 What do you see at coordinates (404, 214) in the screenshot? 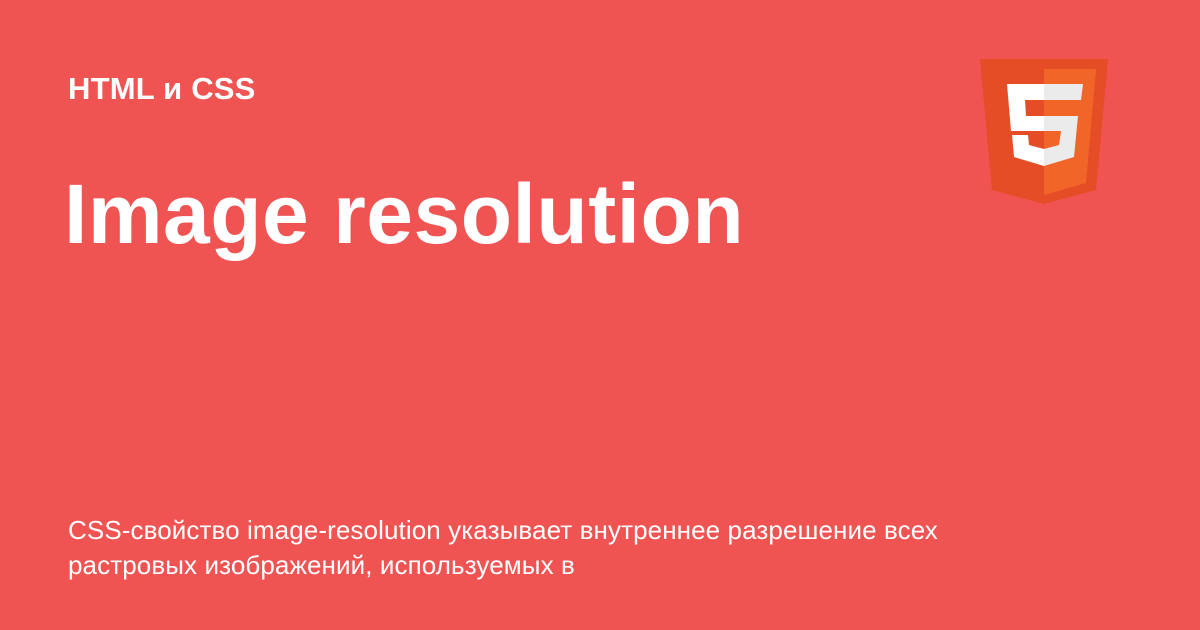
I see `page-title: Image resolution` at bounding box center [404, 214].